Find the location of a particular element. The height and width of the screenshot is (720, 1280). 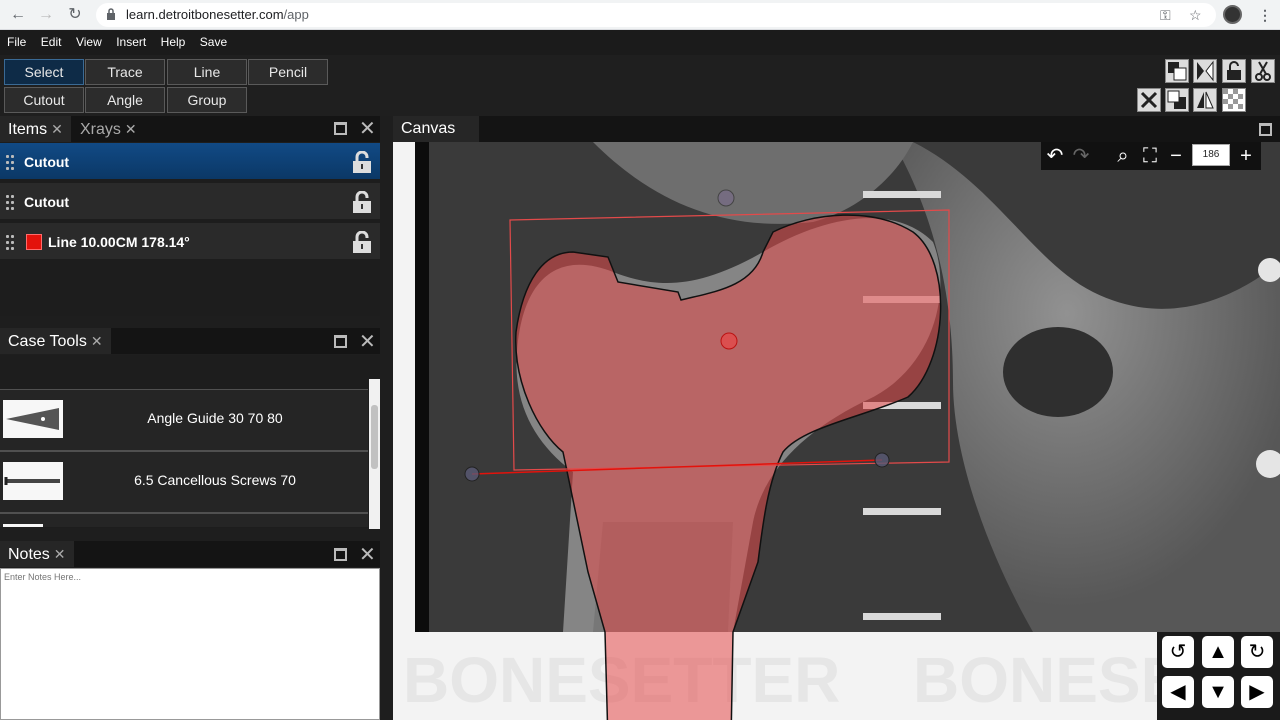

group-tool-button: Group is located at coordinates (207, 100).